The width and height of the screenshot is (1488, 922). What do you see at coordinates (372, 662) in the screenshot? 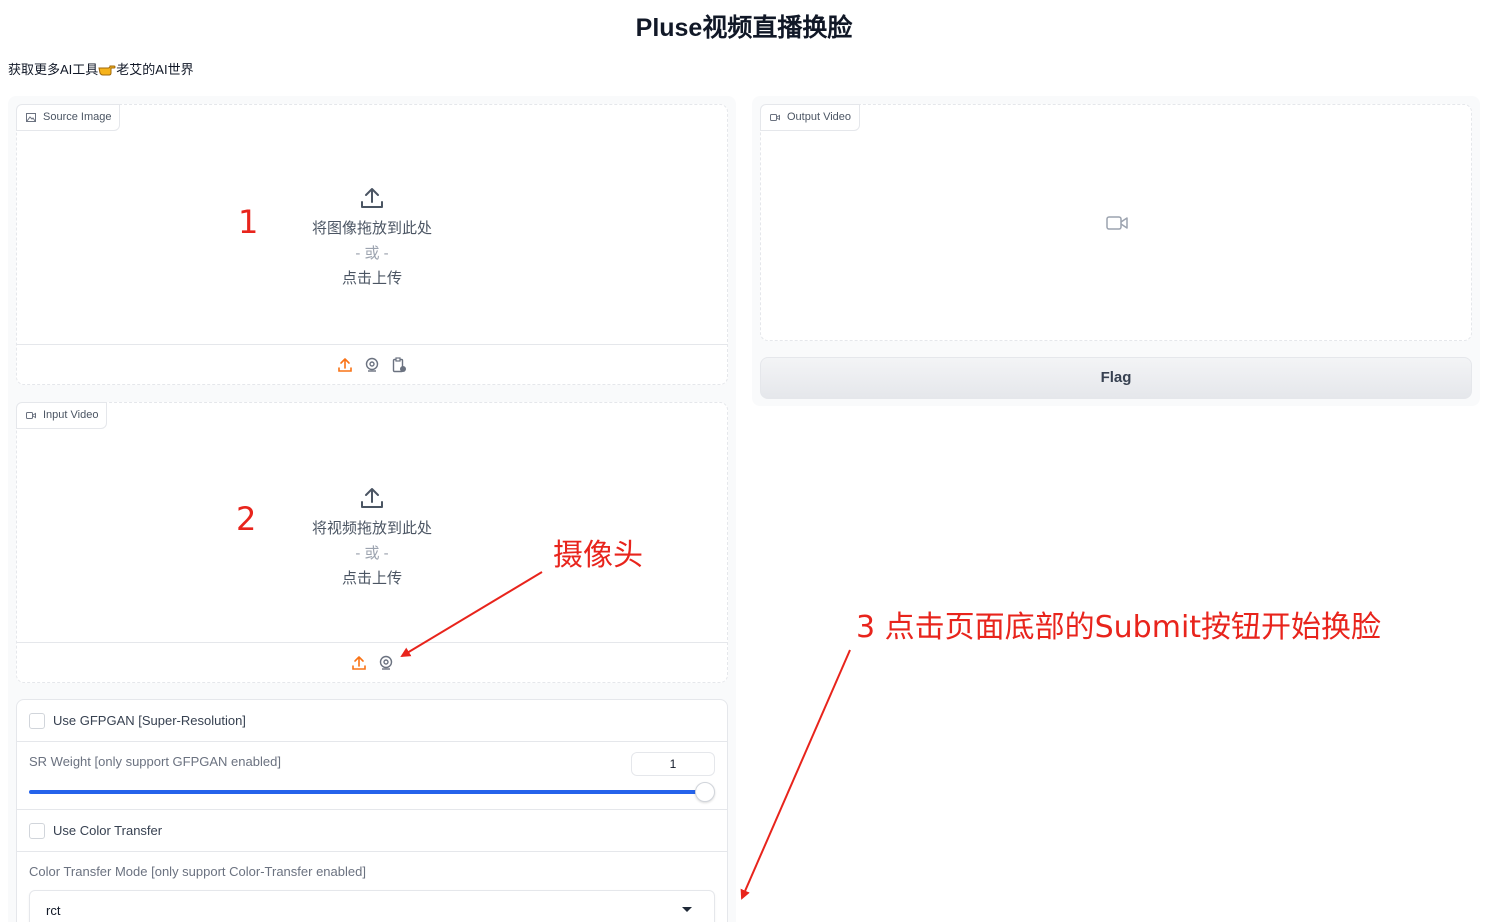
I see `input-video-toolbar` at bounding box center [372, 662].